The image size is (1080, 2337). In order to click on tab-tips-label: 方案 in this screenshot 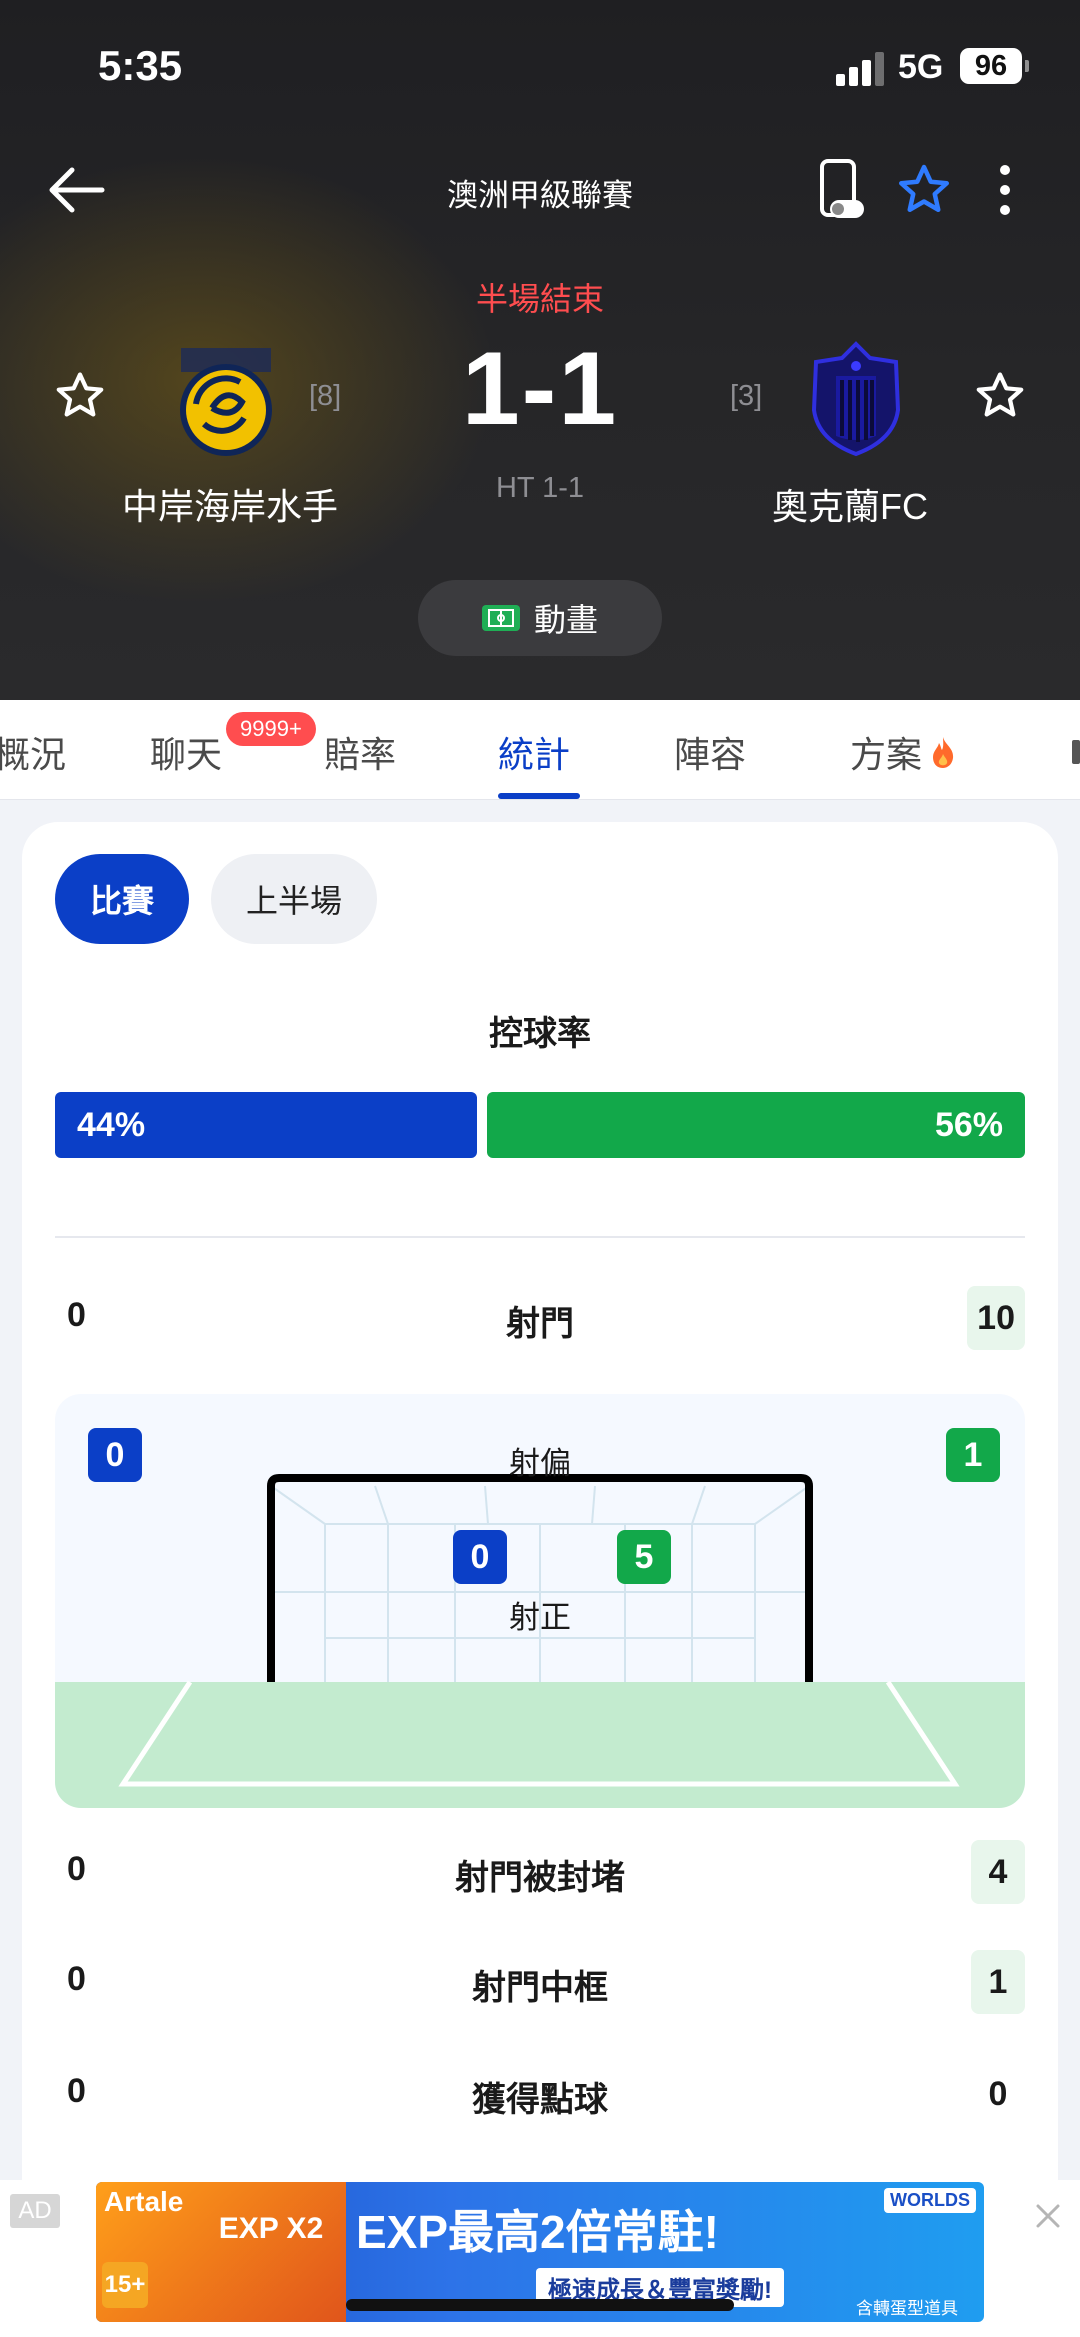, I will do `click(886, 754)`.